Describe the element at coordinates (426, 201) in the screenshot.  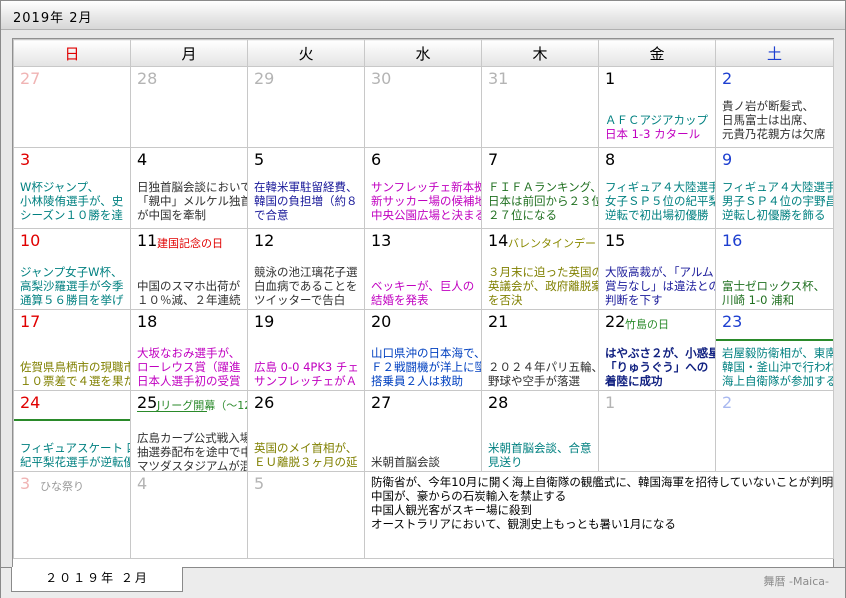
I see `event-text: 新サッカー場の候補地` at that location.